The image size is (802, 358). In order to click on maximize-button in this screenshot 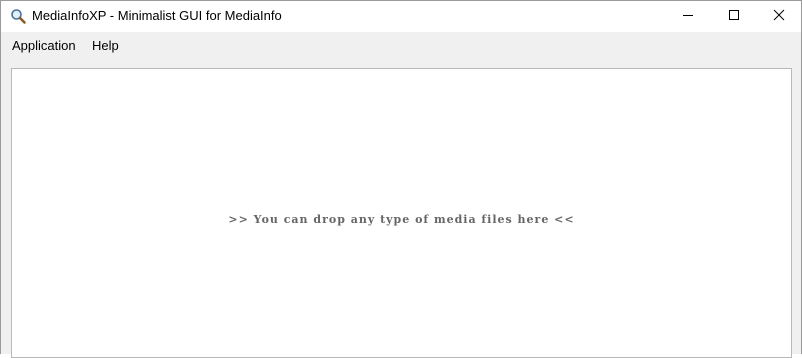, I will do `click(734, 16)`.